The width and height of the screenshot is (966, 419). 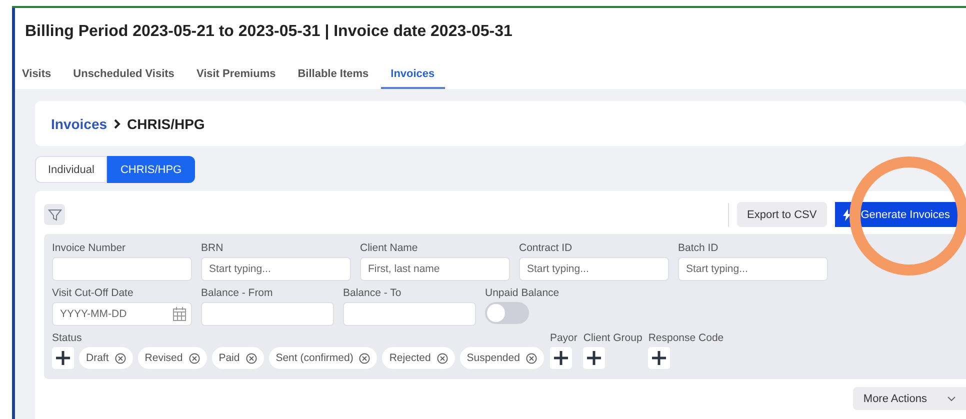 I want to click on status-chip: Revised, so click(x=172, y=358).